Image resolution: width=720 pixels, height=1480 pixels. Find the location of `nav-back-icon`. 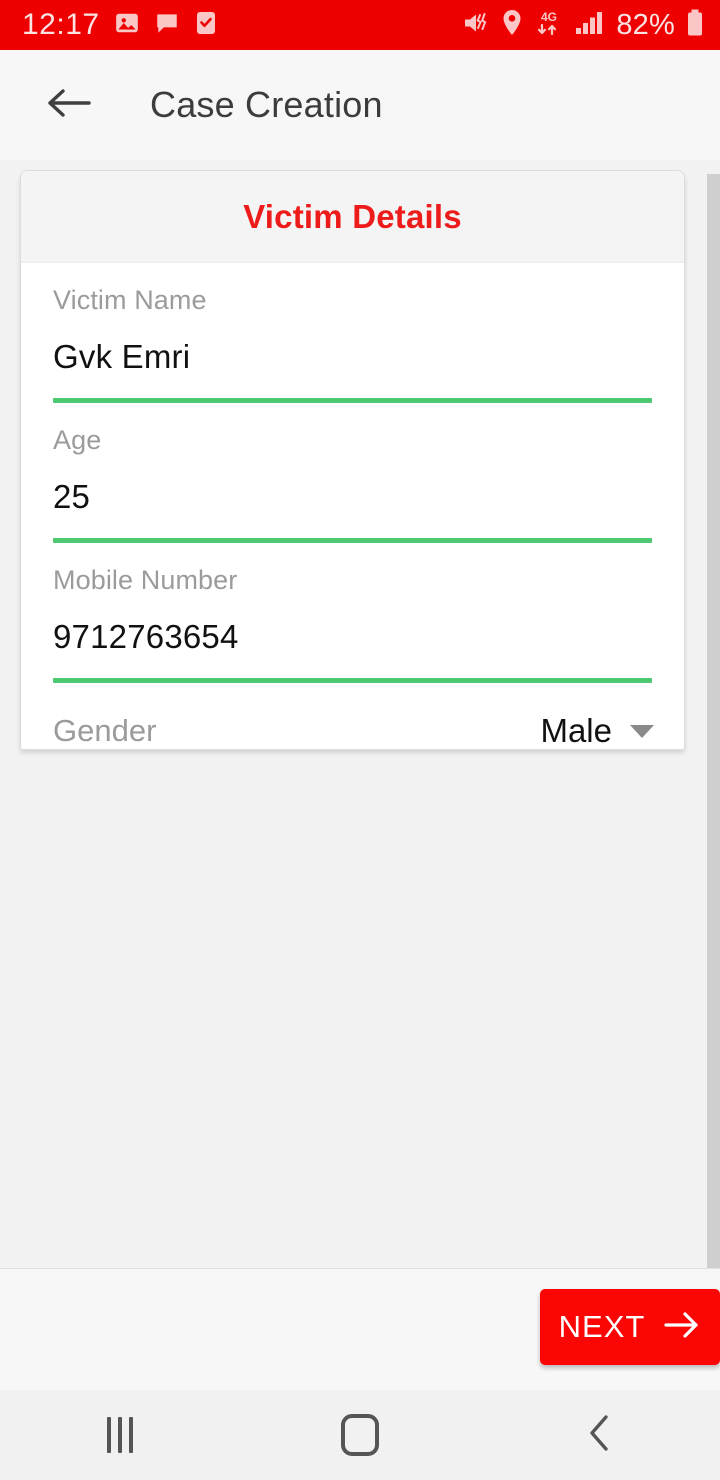

nav-back-icon is located at coordinates (600, 1435).